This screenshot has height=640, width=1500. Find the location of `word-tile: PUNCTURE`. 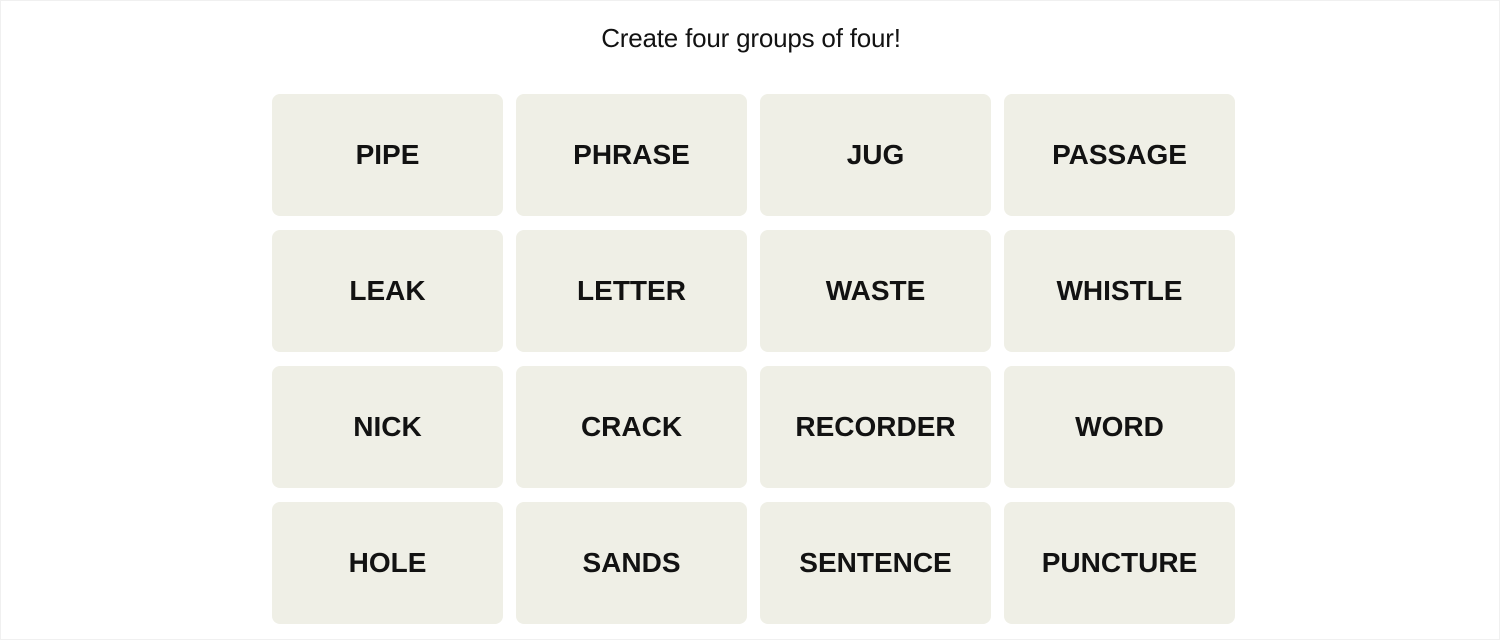

word-tile: PUNCTURE is located at coordinates (1119, 563).